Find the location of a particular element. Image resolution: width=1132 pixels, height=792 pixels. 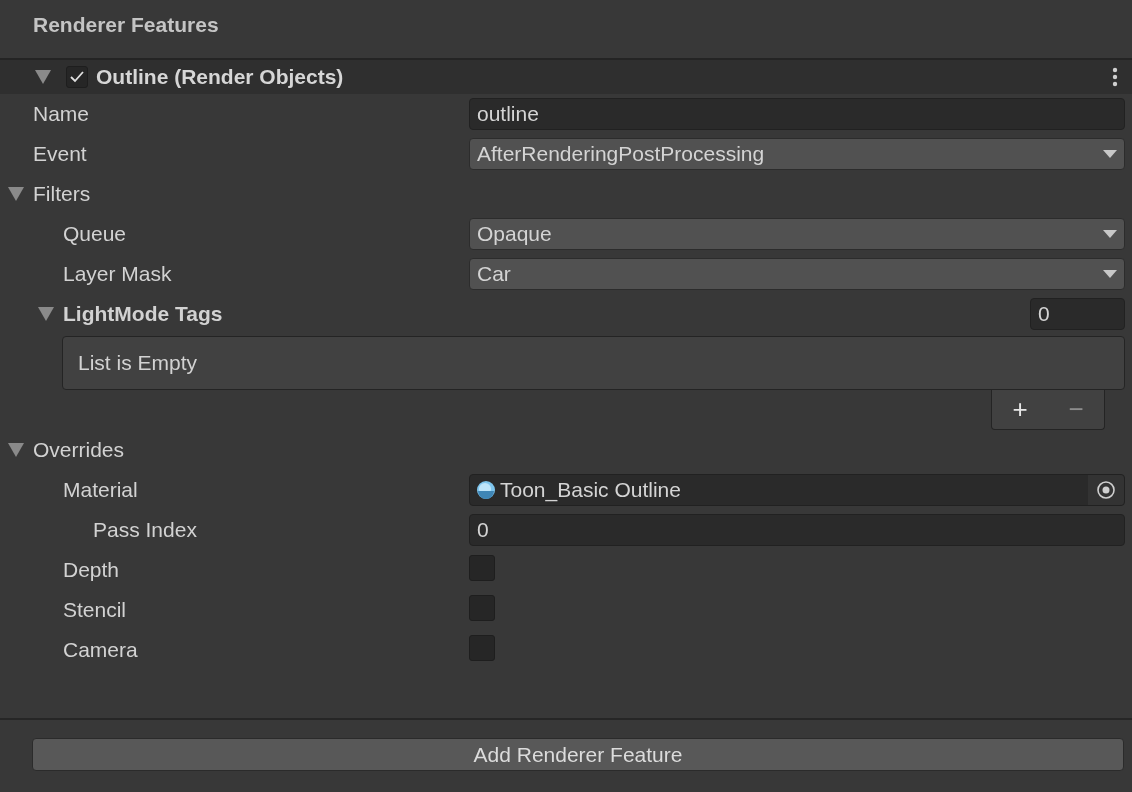

property-label: Name is located at coordinates (61, 114).